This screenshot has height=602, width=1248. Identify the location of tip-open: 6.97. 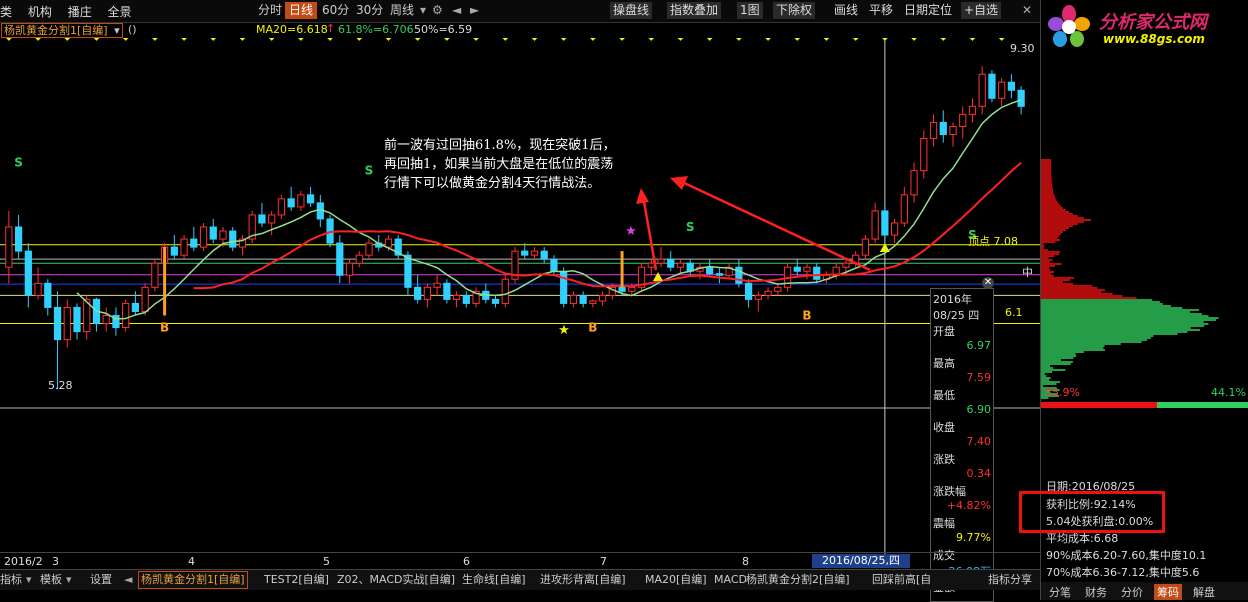
(979, 345).